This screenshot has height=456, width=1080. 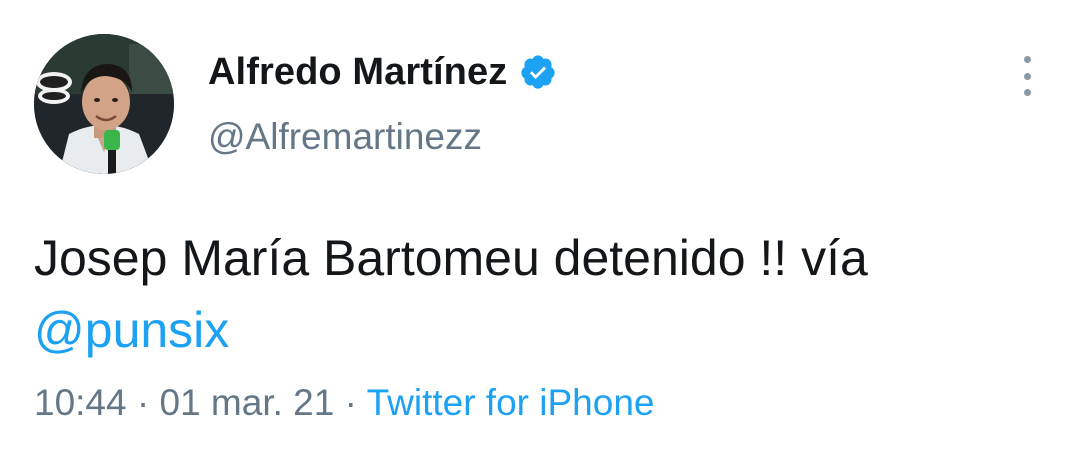 I want to click on tweet-date: 01 mar. 21, so click(x=247, y=402).